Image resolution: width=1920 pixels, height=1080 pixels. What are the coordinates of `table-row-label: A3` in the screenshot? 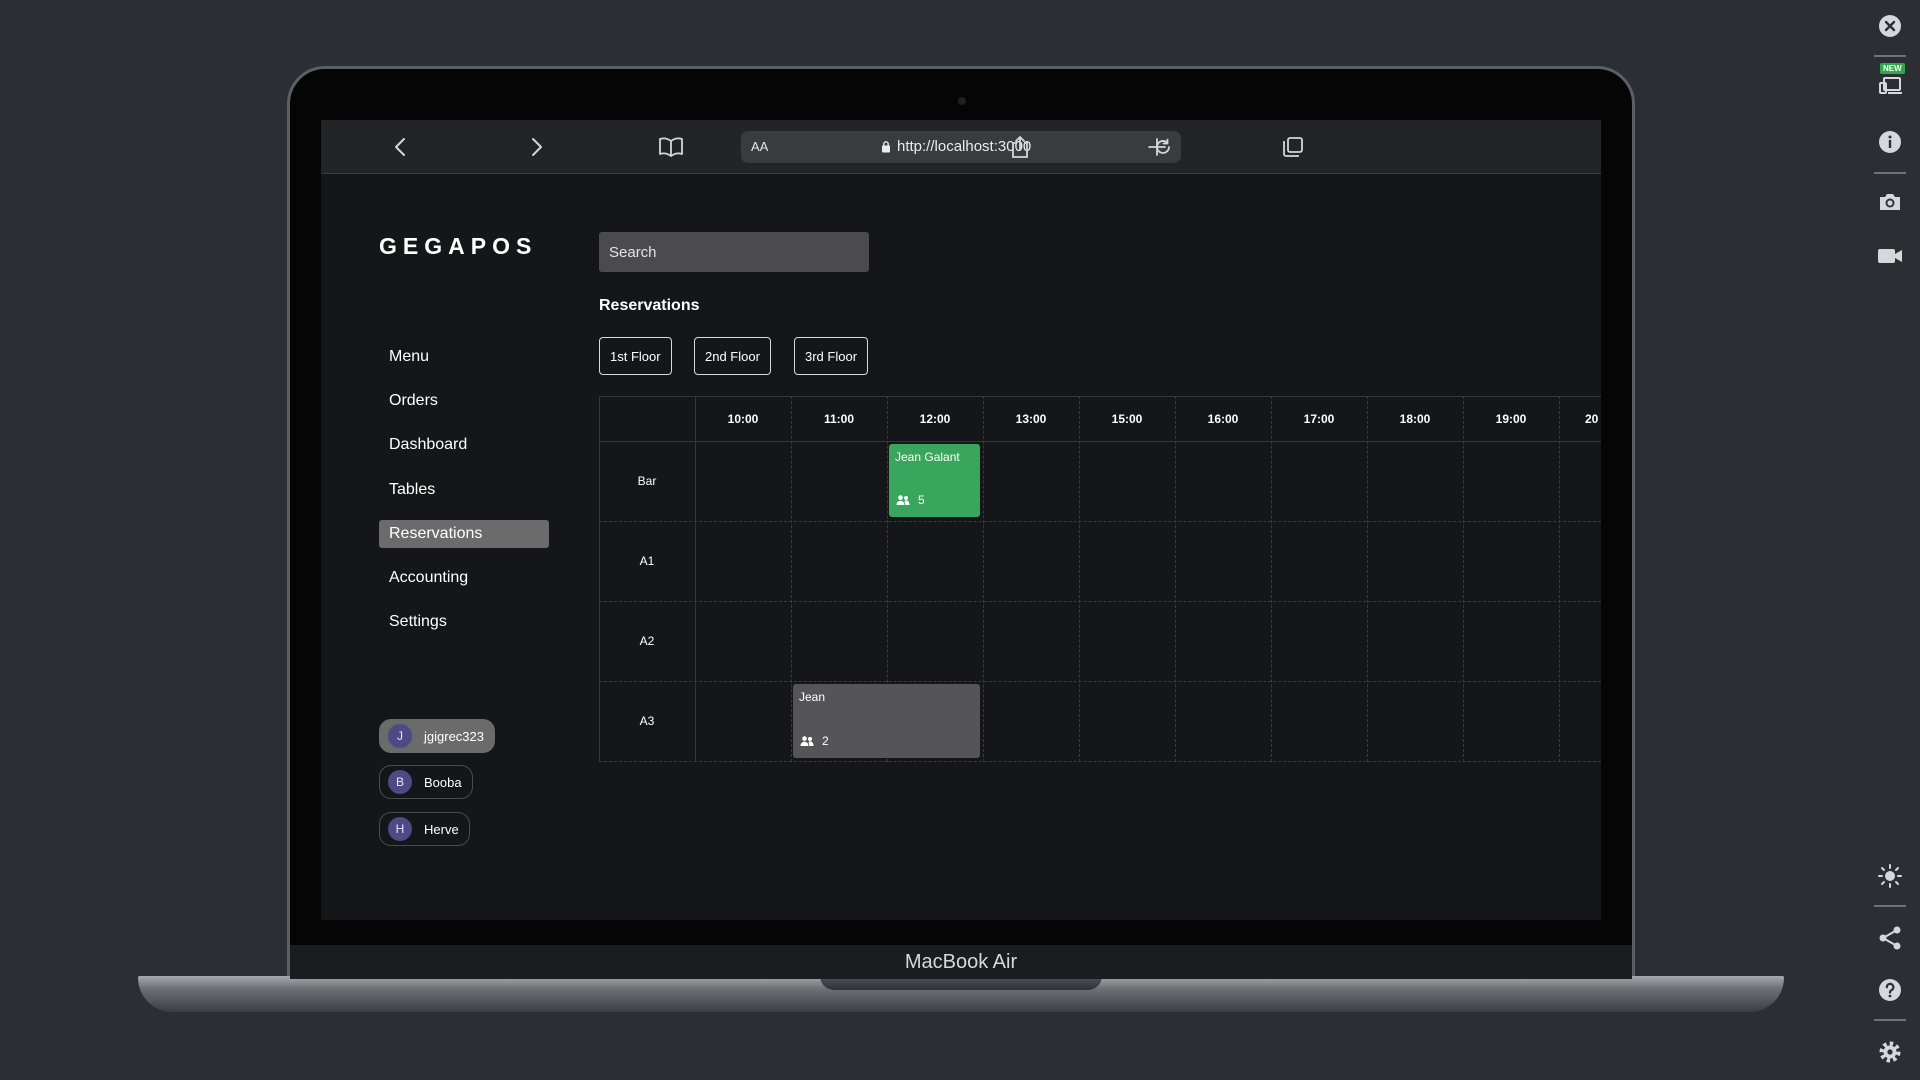 It's located at (647, 721).